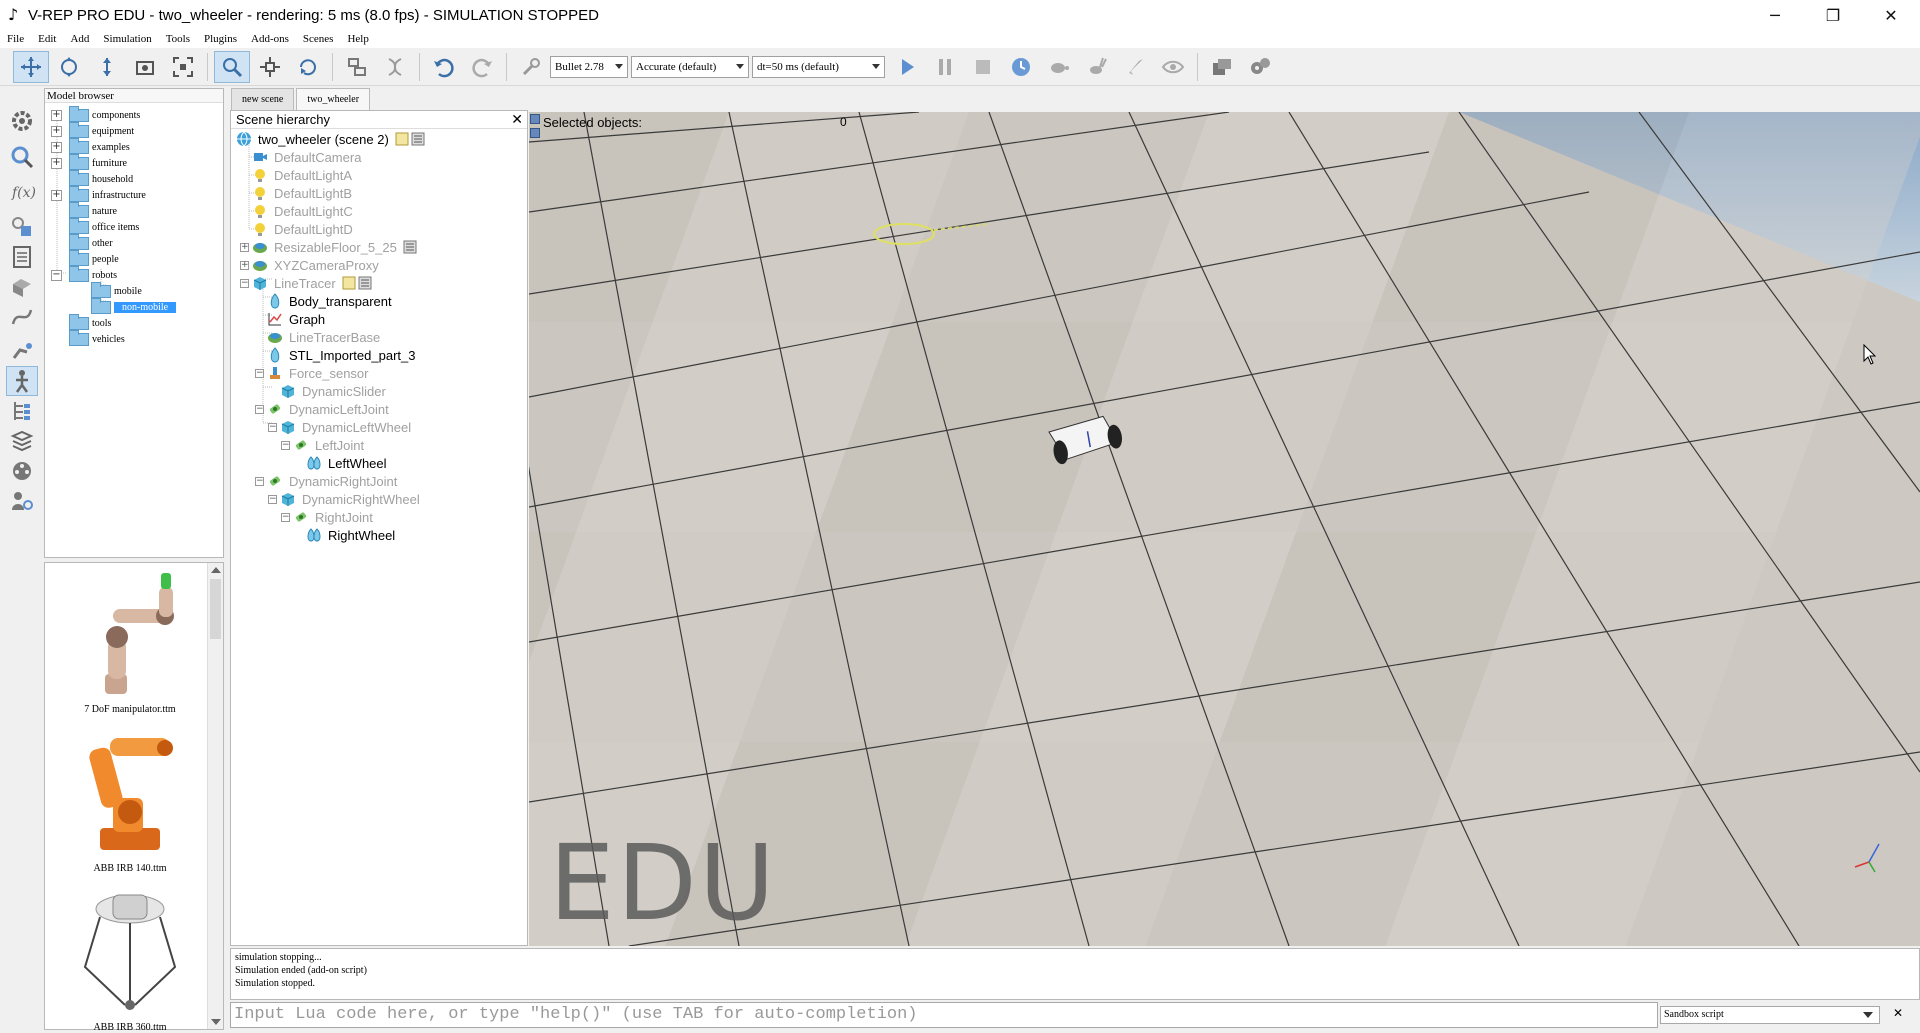 This screenshot has width=1920, height=1033. Describe the element at coordinates (302, 193) in the screenshot. I see `hierarchy-item: DefaultLightB` at that location.